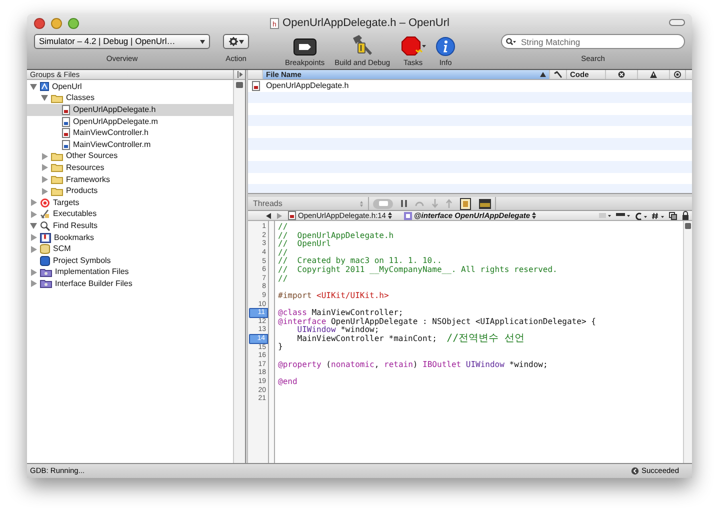 The image size is (720, 515). Describe the element at coordinates (73, 23) in the screenshot. I see `zoom-button` at that location.